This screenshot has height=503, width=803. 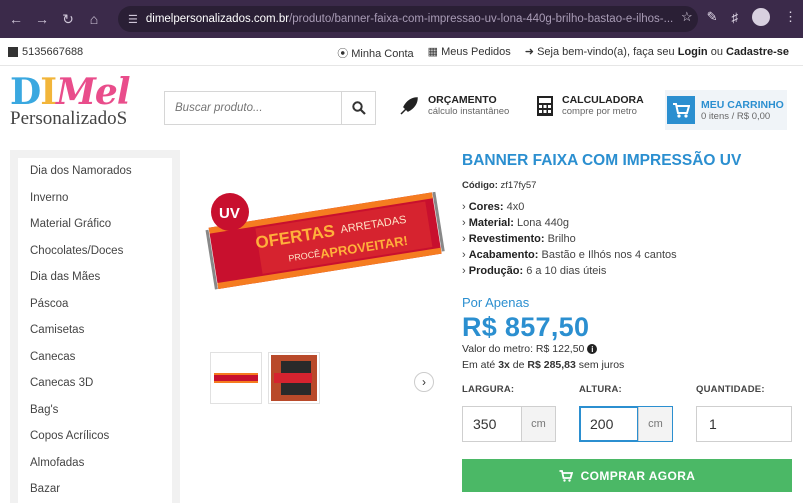 What do you see at coordinates (607, 52) in the screenshot?
I see `welcome-prefix: Seja bem-vindo(a), faça seu` at bounding box center [607, 52].